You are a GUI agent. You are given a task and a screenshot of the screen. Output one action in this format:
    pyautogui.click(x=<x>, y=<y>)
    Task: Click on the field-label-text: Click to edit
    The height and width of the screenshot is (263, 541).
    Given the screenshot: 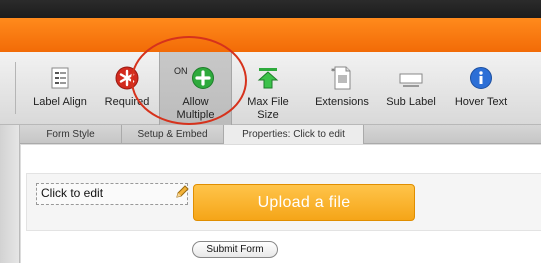 What is the action you would take?
    pyautogui.click(x=72, y=193)
    